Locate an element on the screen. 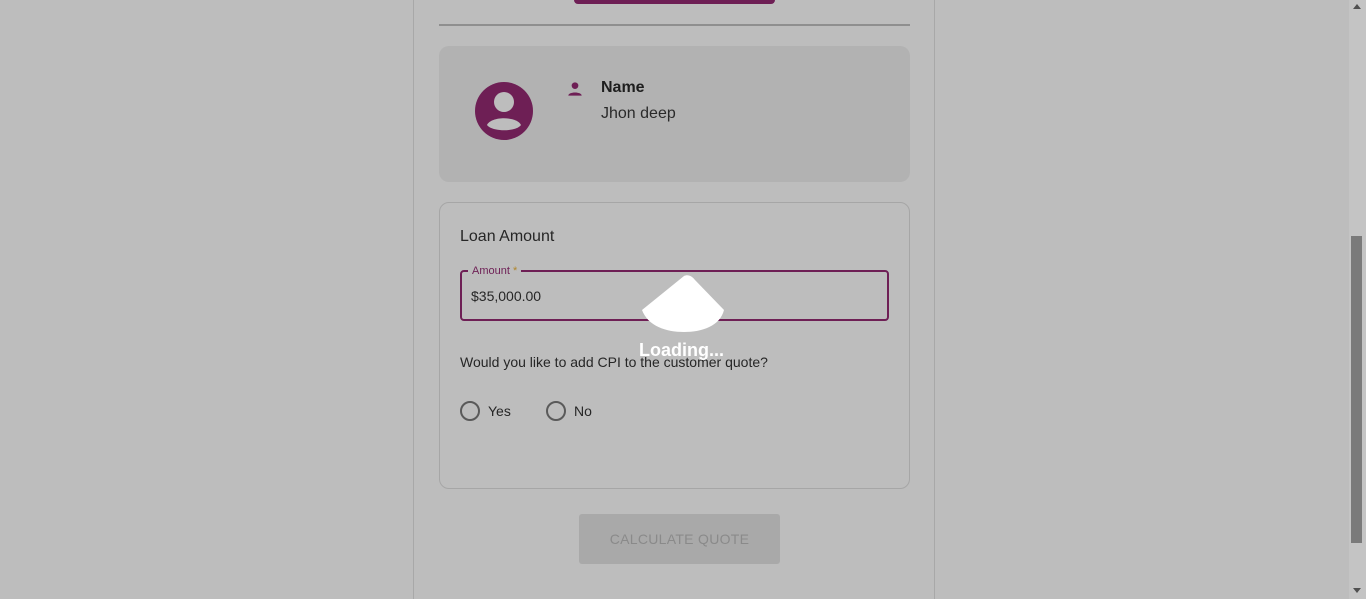 The height and width of the screenshot is (599, 1366). radio-no-label: No is located at coordinates (583, 411).